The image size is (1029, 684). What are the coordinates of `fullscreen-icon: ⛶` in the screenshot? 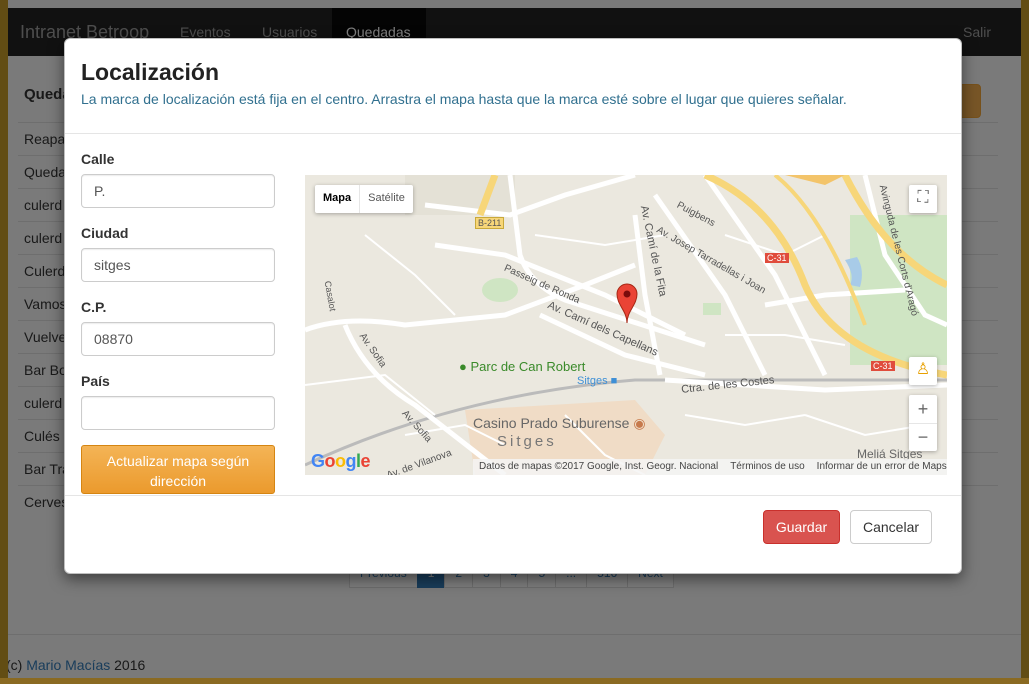 It's located at (923, 199).